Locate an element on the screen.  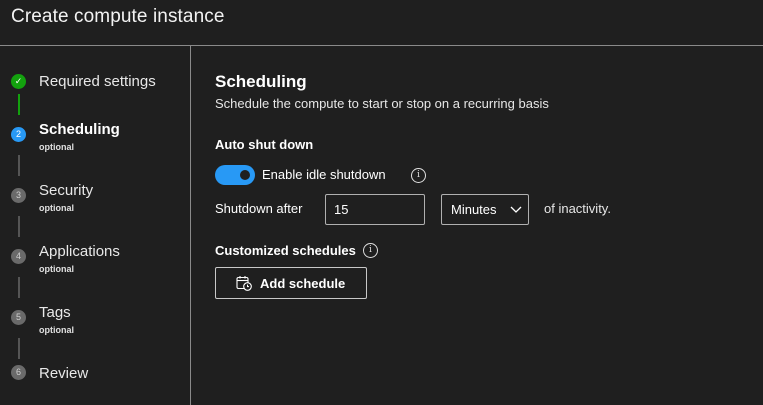
title-bar: Create compute instance is located at coordinates (381, 23).